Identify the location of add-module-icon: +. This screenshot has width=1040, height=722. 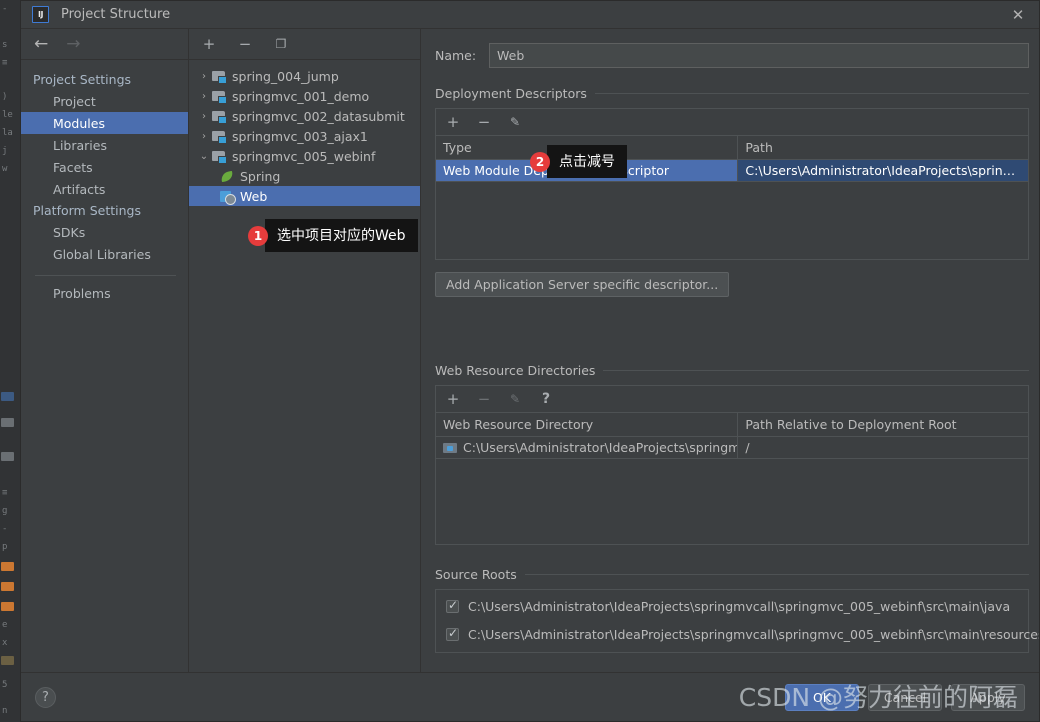
(209, 44).